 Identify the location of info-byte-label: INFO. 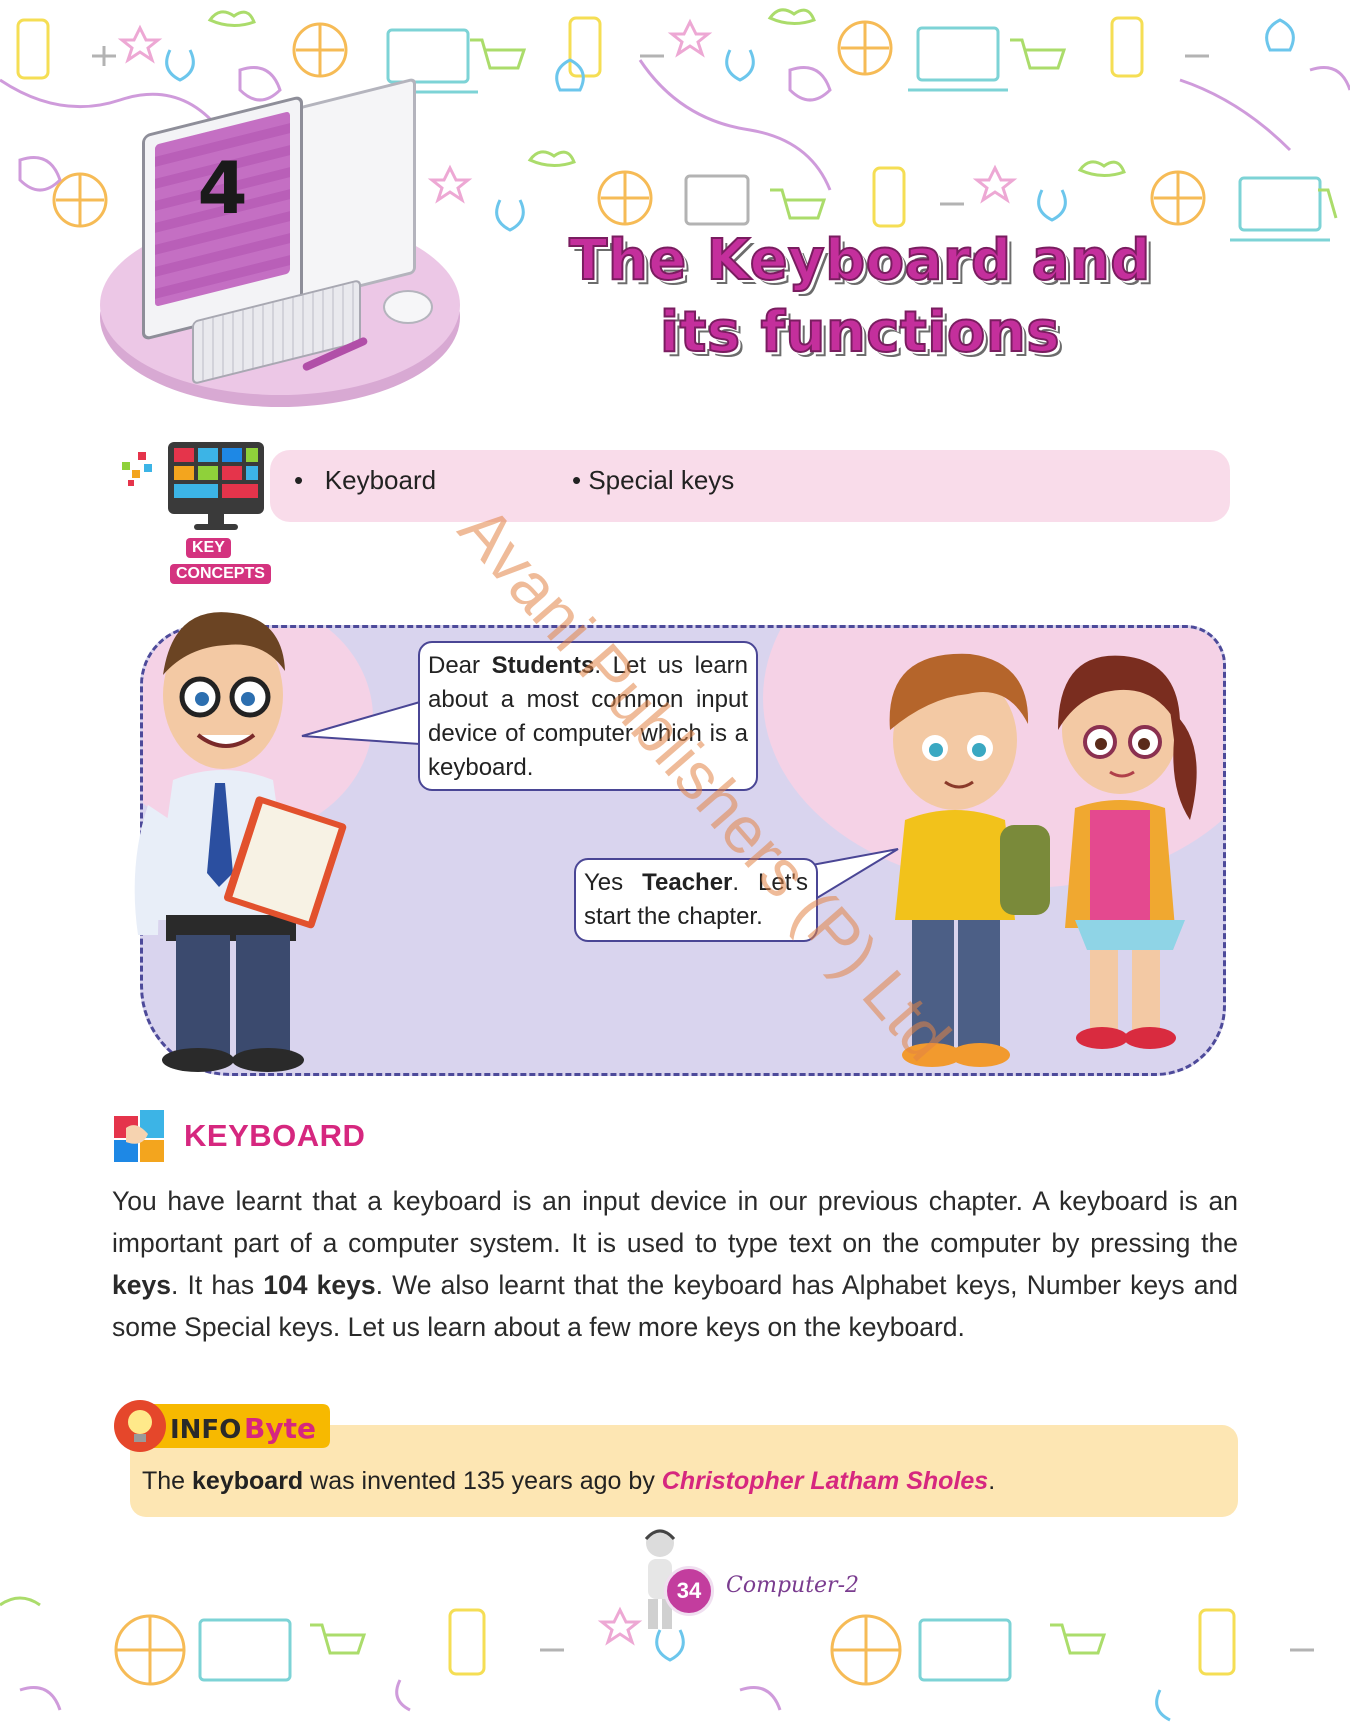
(205, 1430).